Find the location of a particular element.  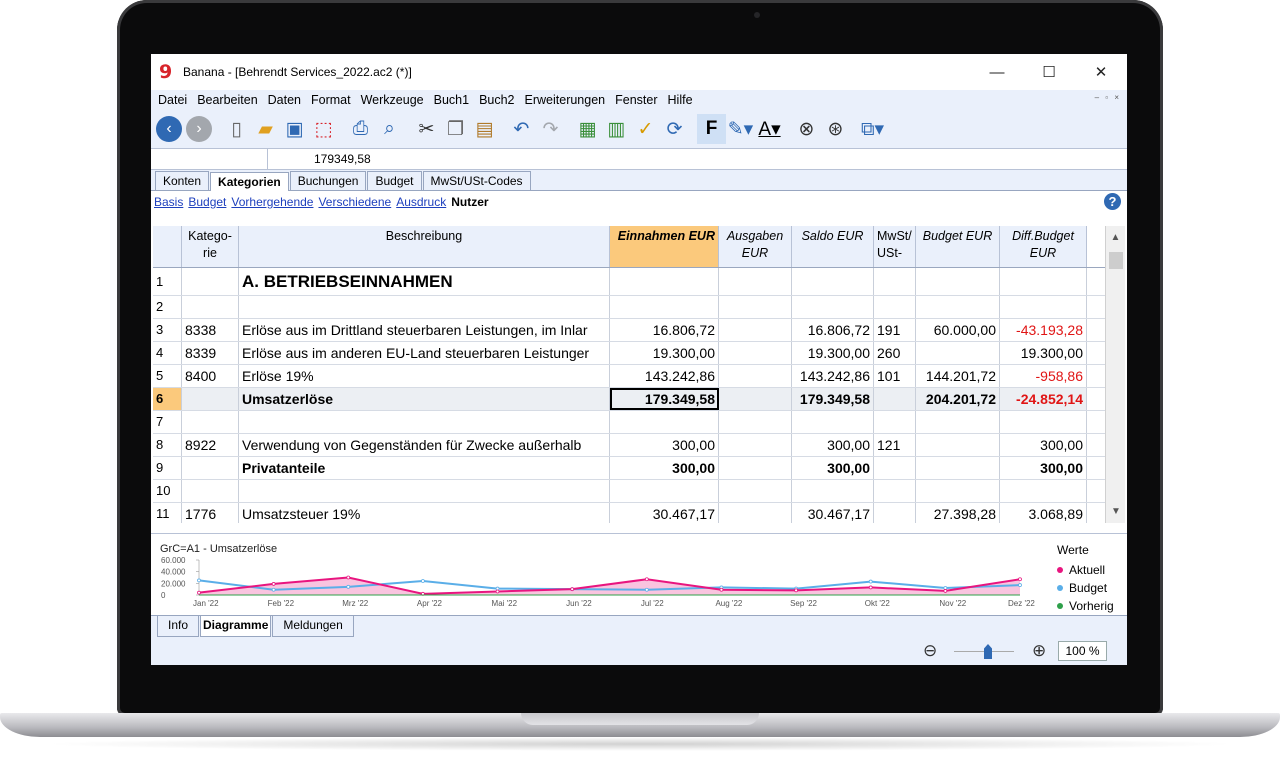

scroll-thumb is located at coordinates (1116, 260).